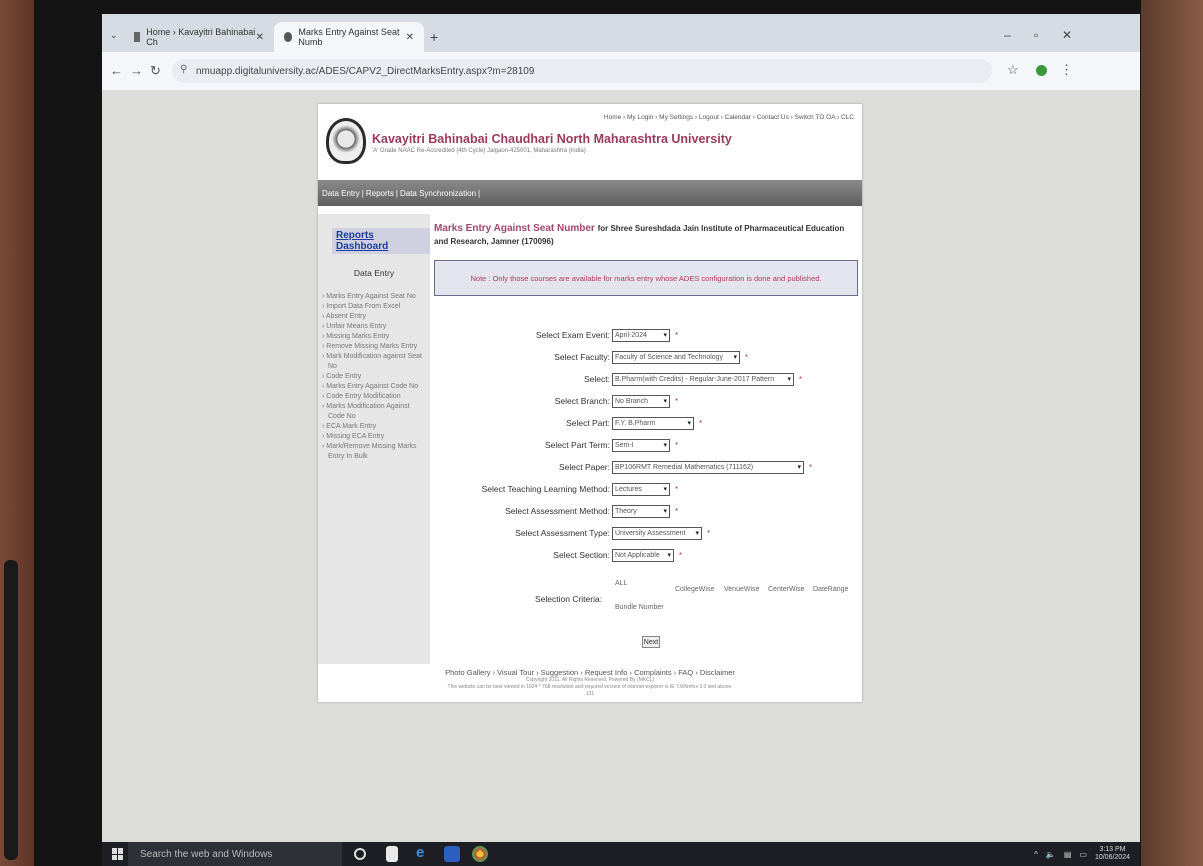 The width and height of the screenshot is (1203, 866). What do you see at coordinates (597, 379) in the screenshot?
I see `label-course: Select:` at bounding box center [597, 379].